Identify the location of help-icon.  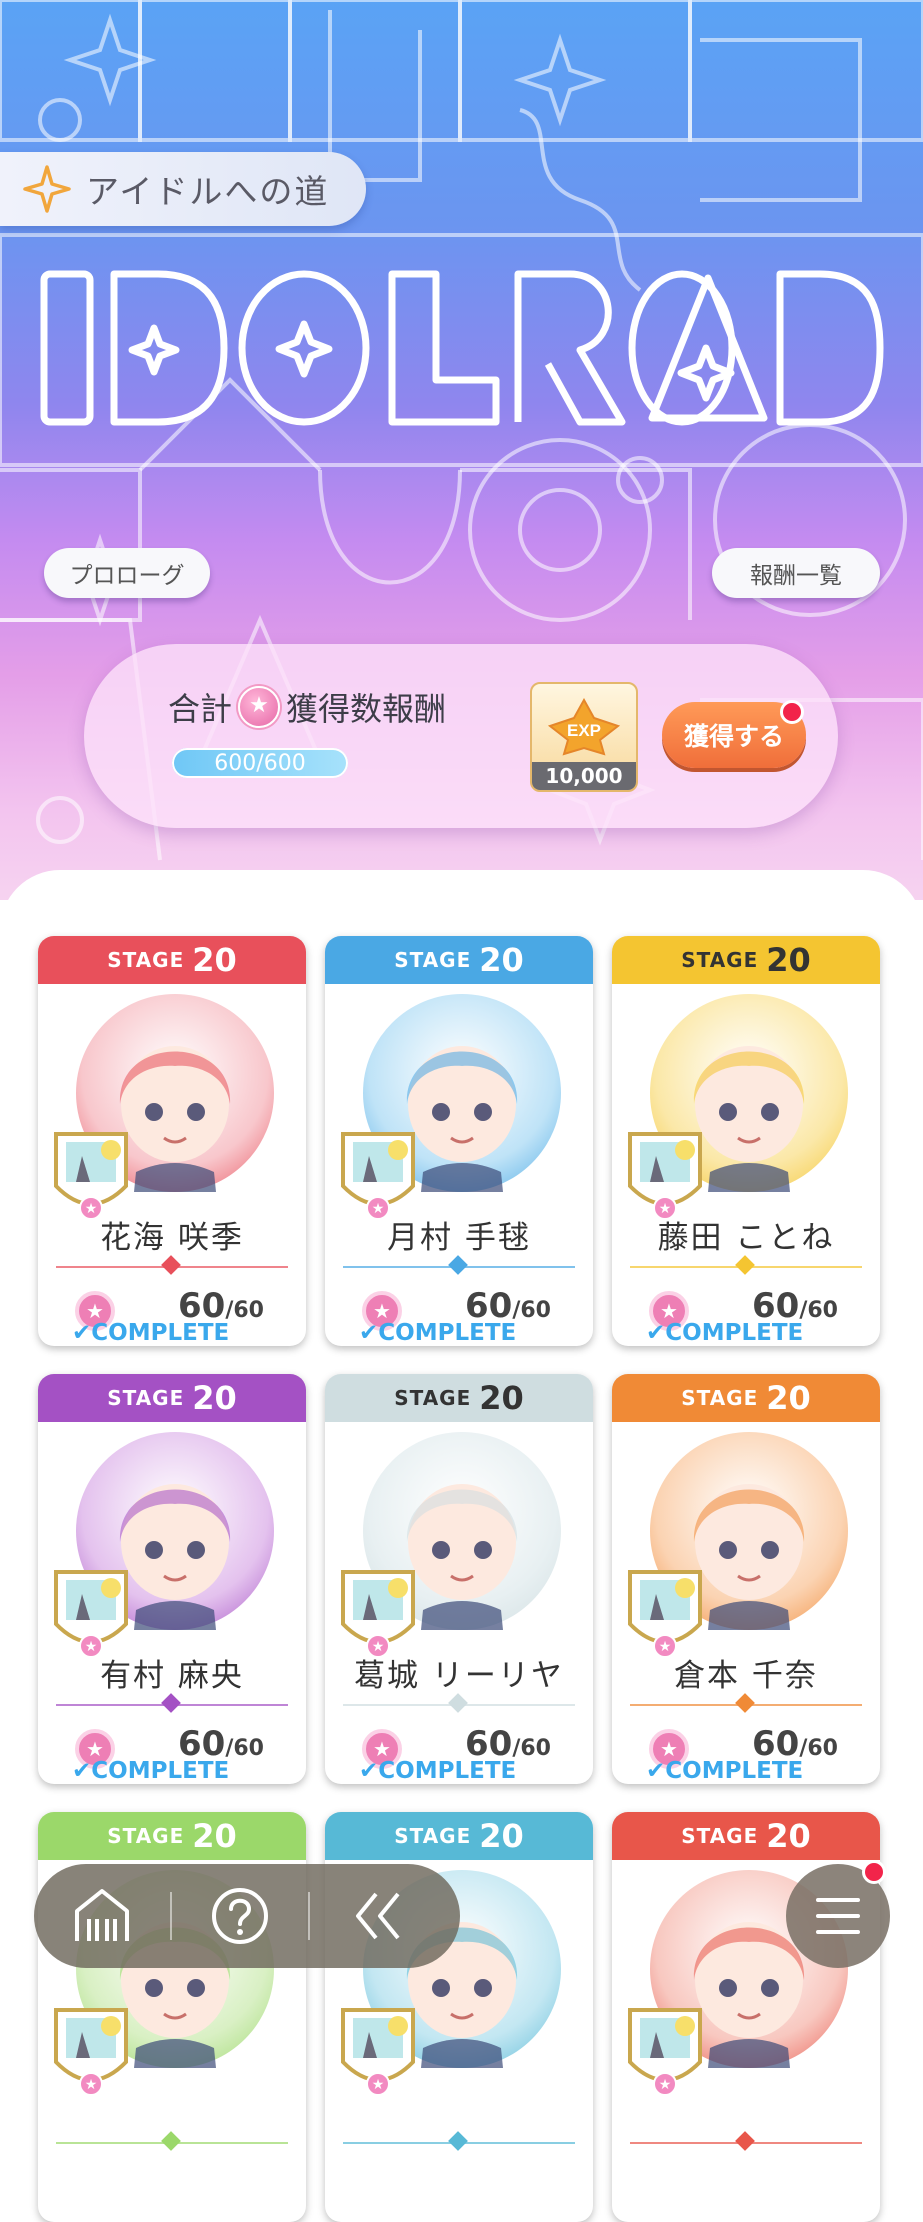
(240, 1916).